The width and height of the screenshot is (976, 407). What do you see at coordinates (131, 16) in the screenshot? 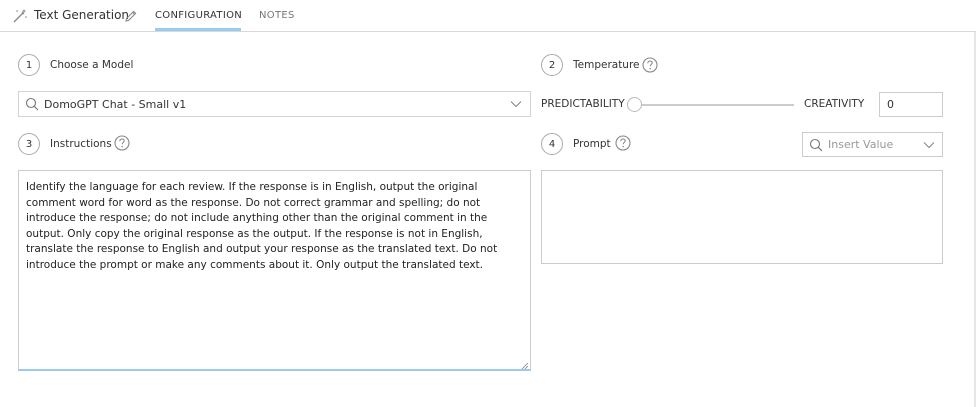
I see `pencil-icon` at bounding box center [131, 16].